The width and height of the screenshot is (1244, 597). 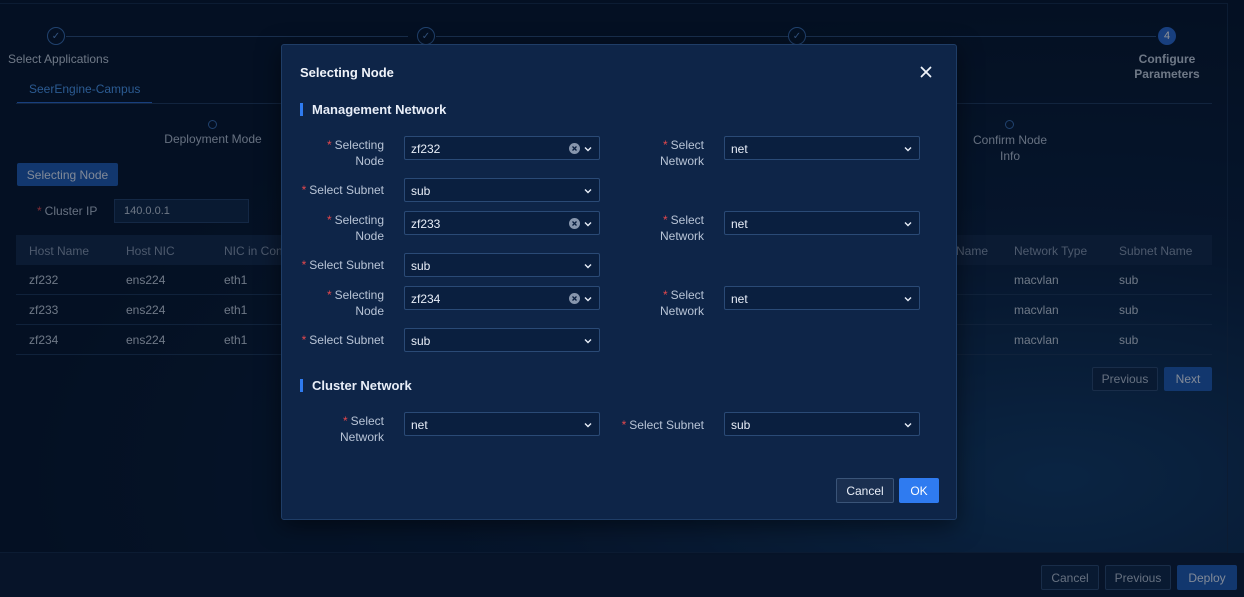 I want to click on close-icon, so click(x=926, y=72).